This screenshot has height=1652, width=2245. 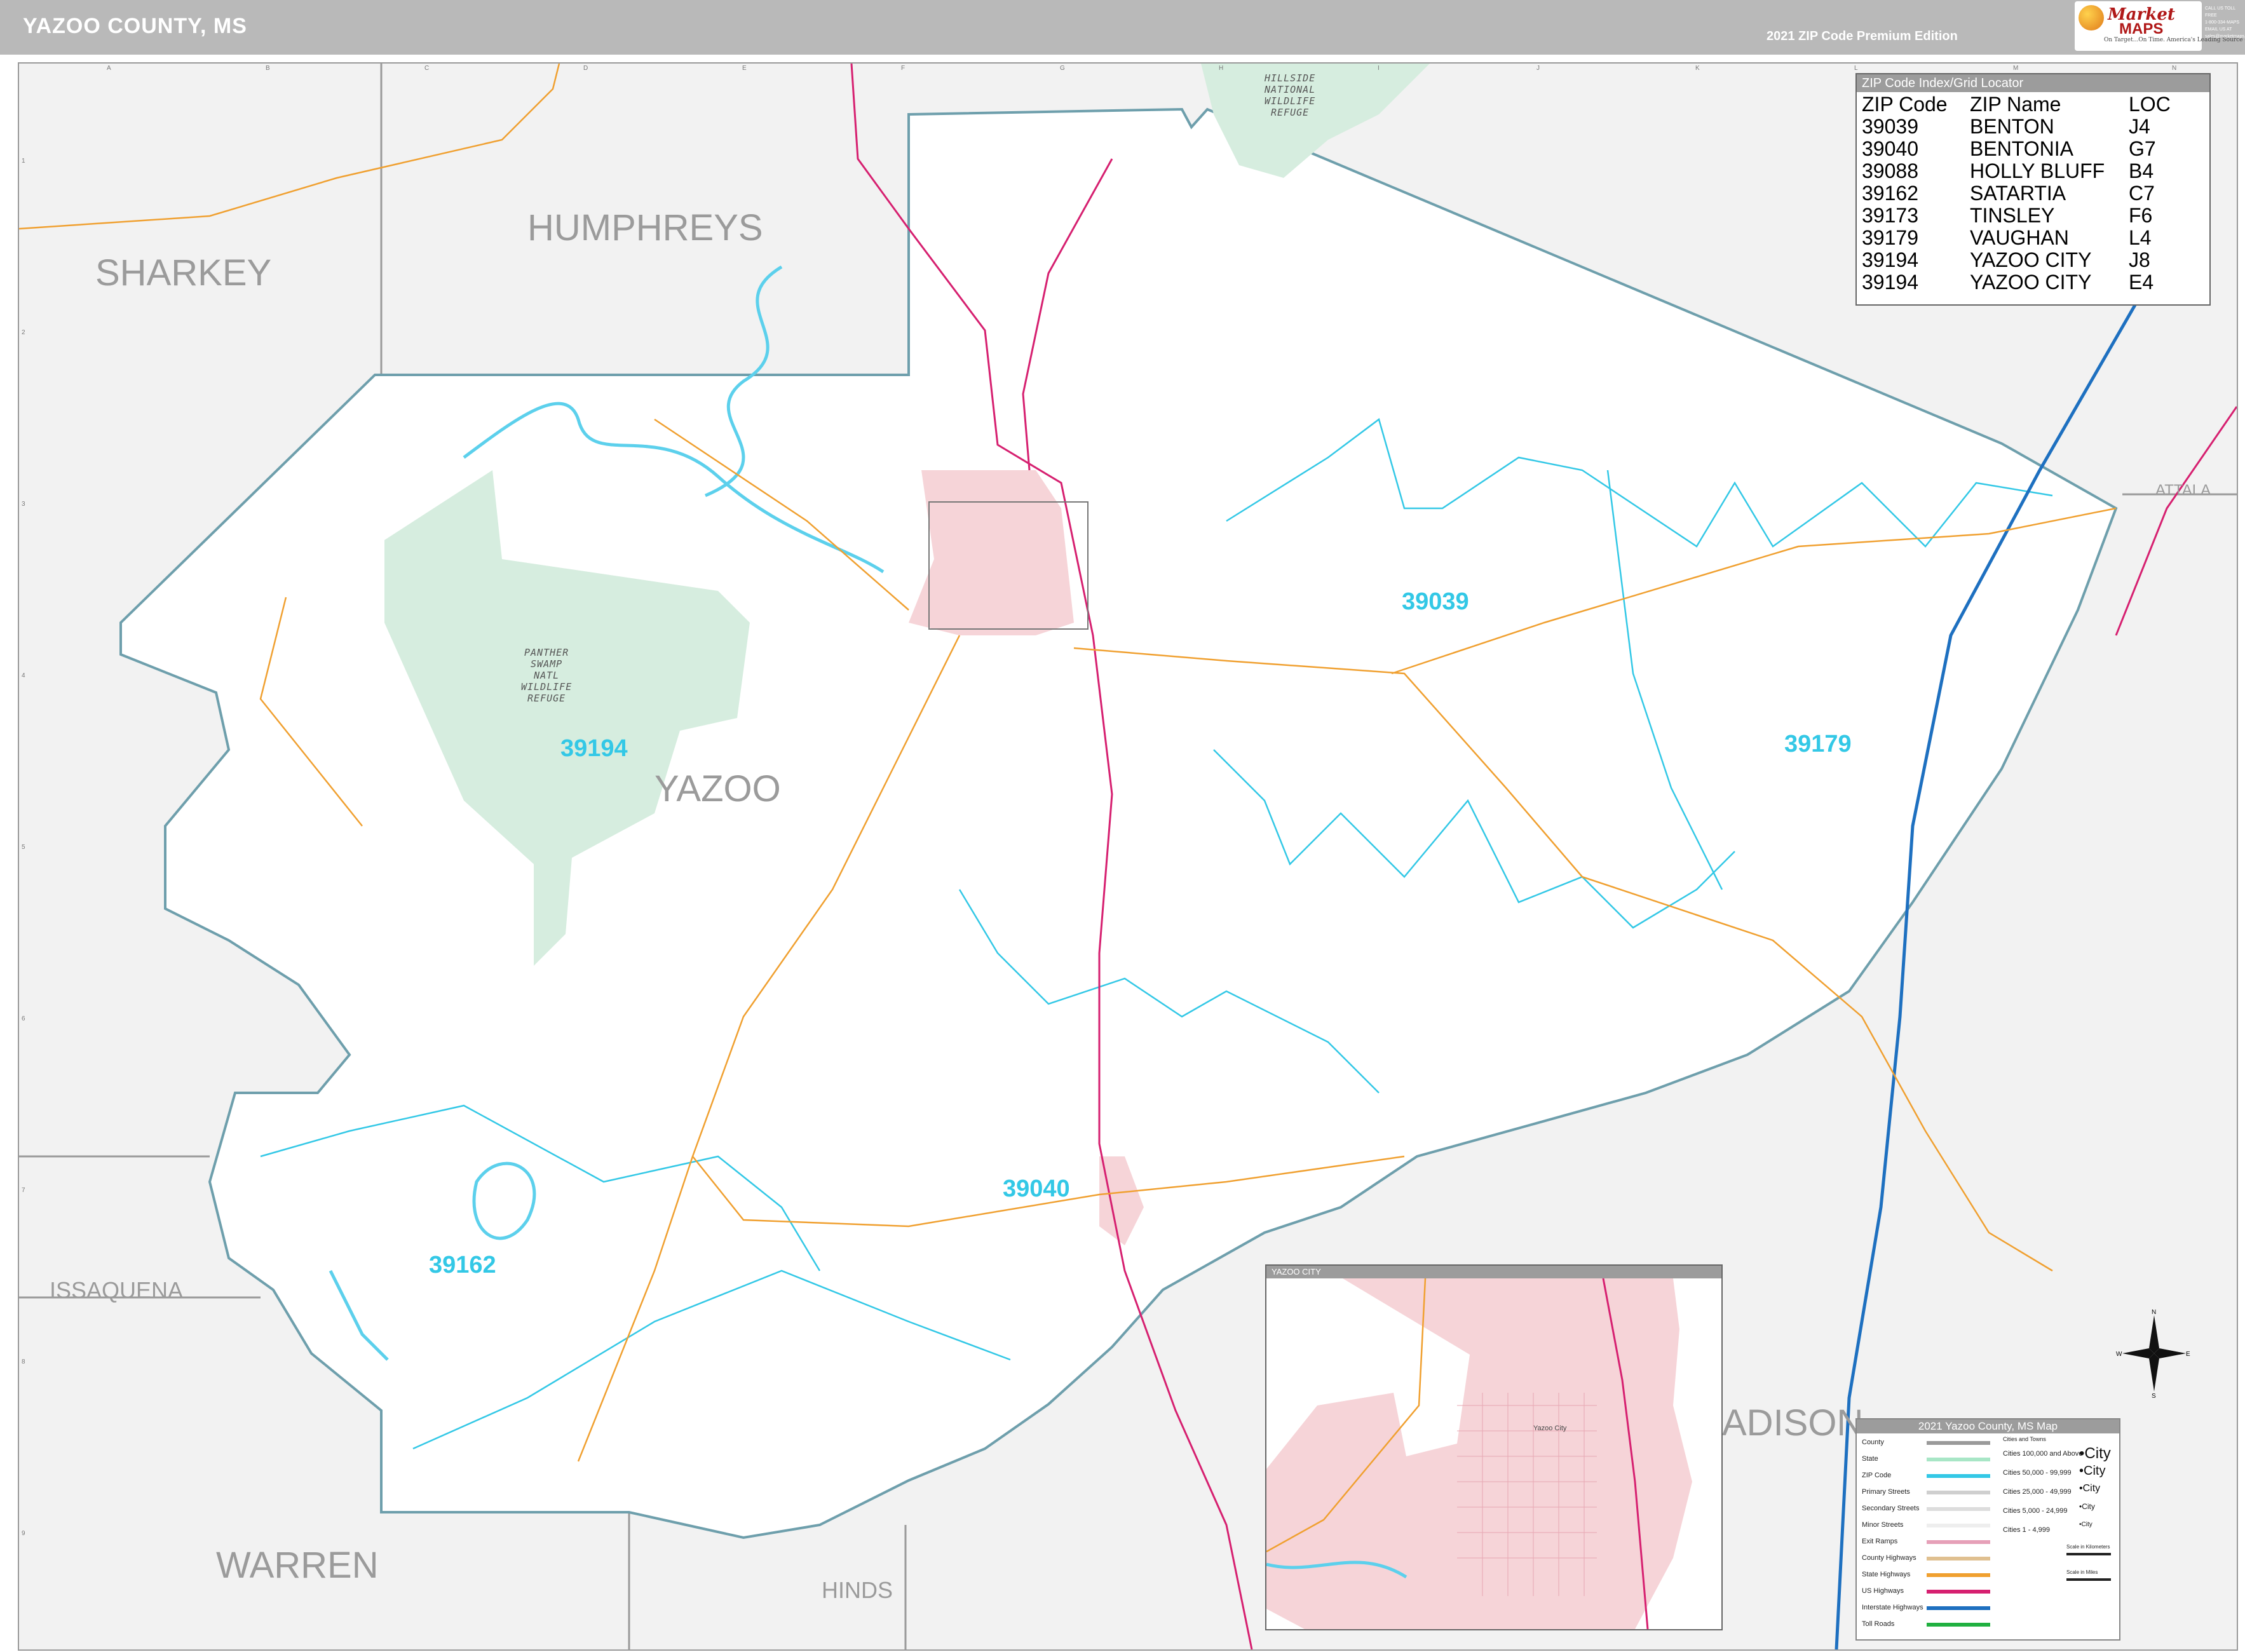 I want to click on grid-row-label: 3, so click(x=23, y=505).